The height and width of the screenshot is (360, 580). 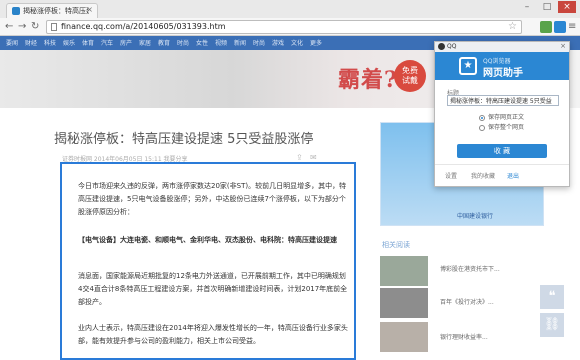 I want to click on maximize-button: □, so click(x=547, y=7).